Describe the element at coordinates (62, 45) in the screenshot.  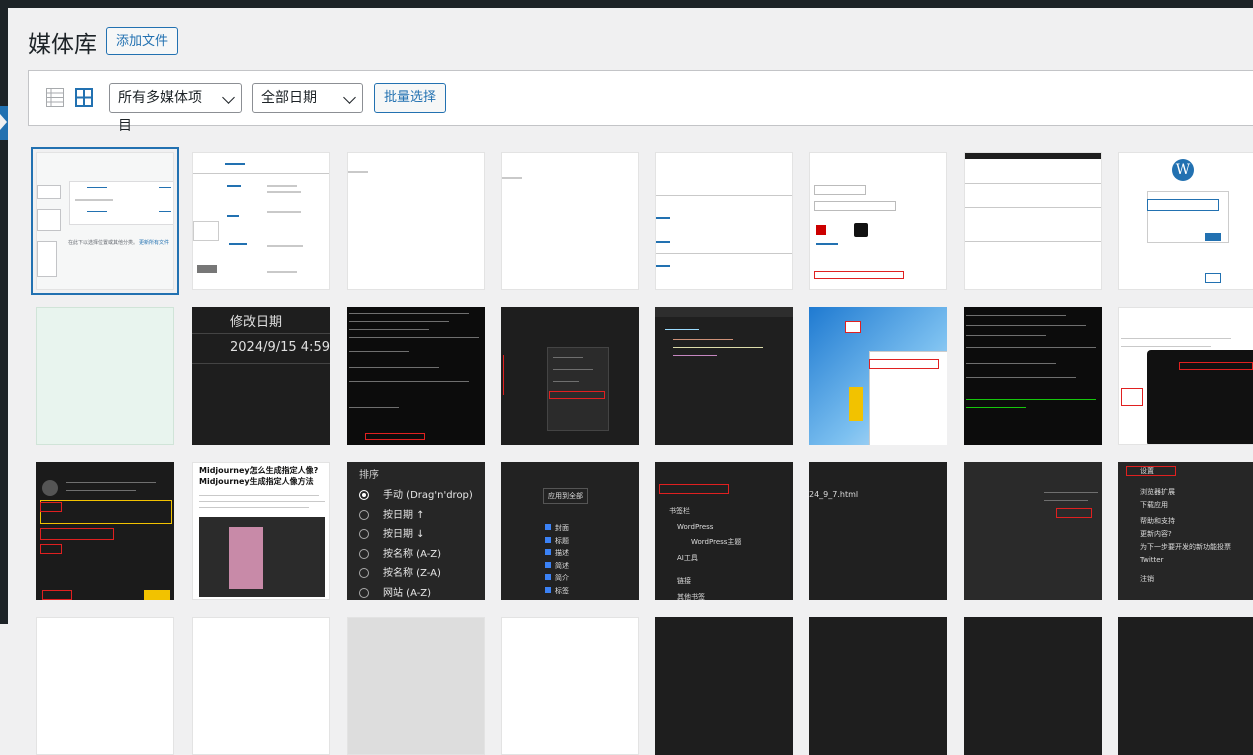
I see `page-title: 媒体库` at that location.